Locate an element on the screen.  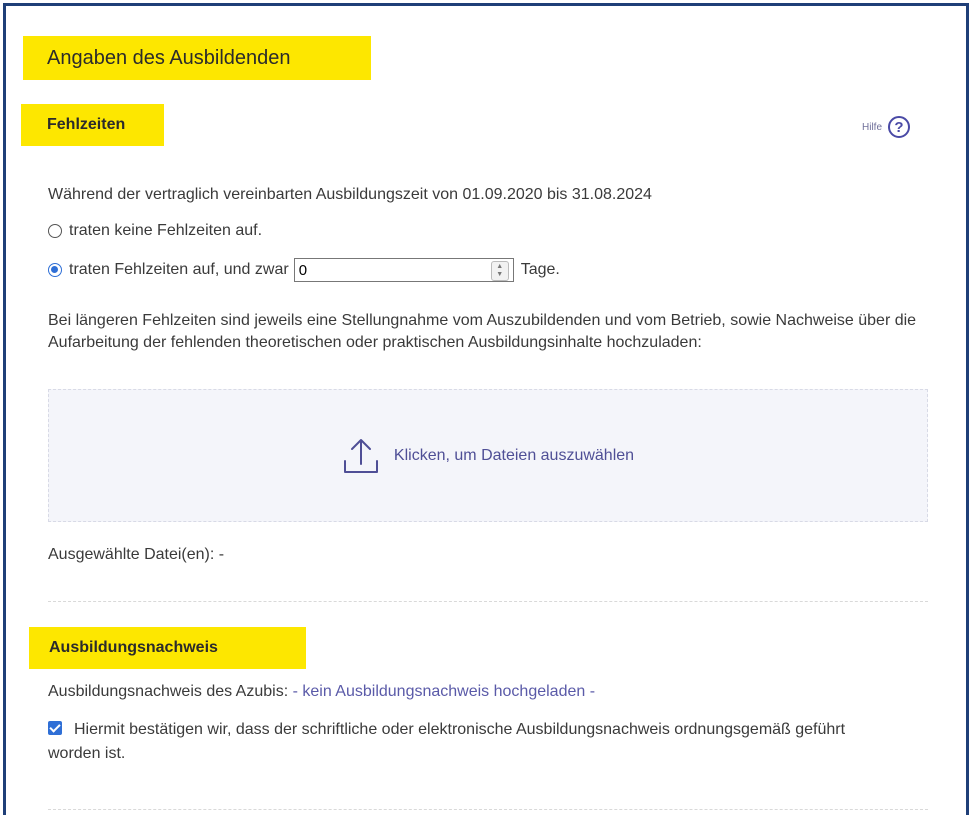
divider is located at coordinates (488, 601).